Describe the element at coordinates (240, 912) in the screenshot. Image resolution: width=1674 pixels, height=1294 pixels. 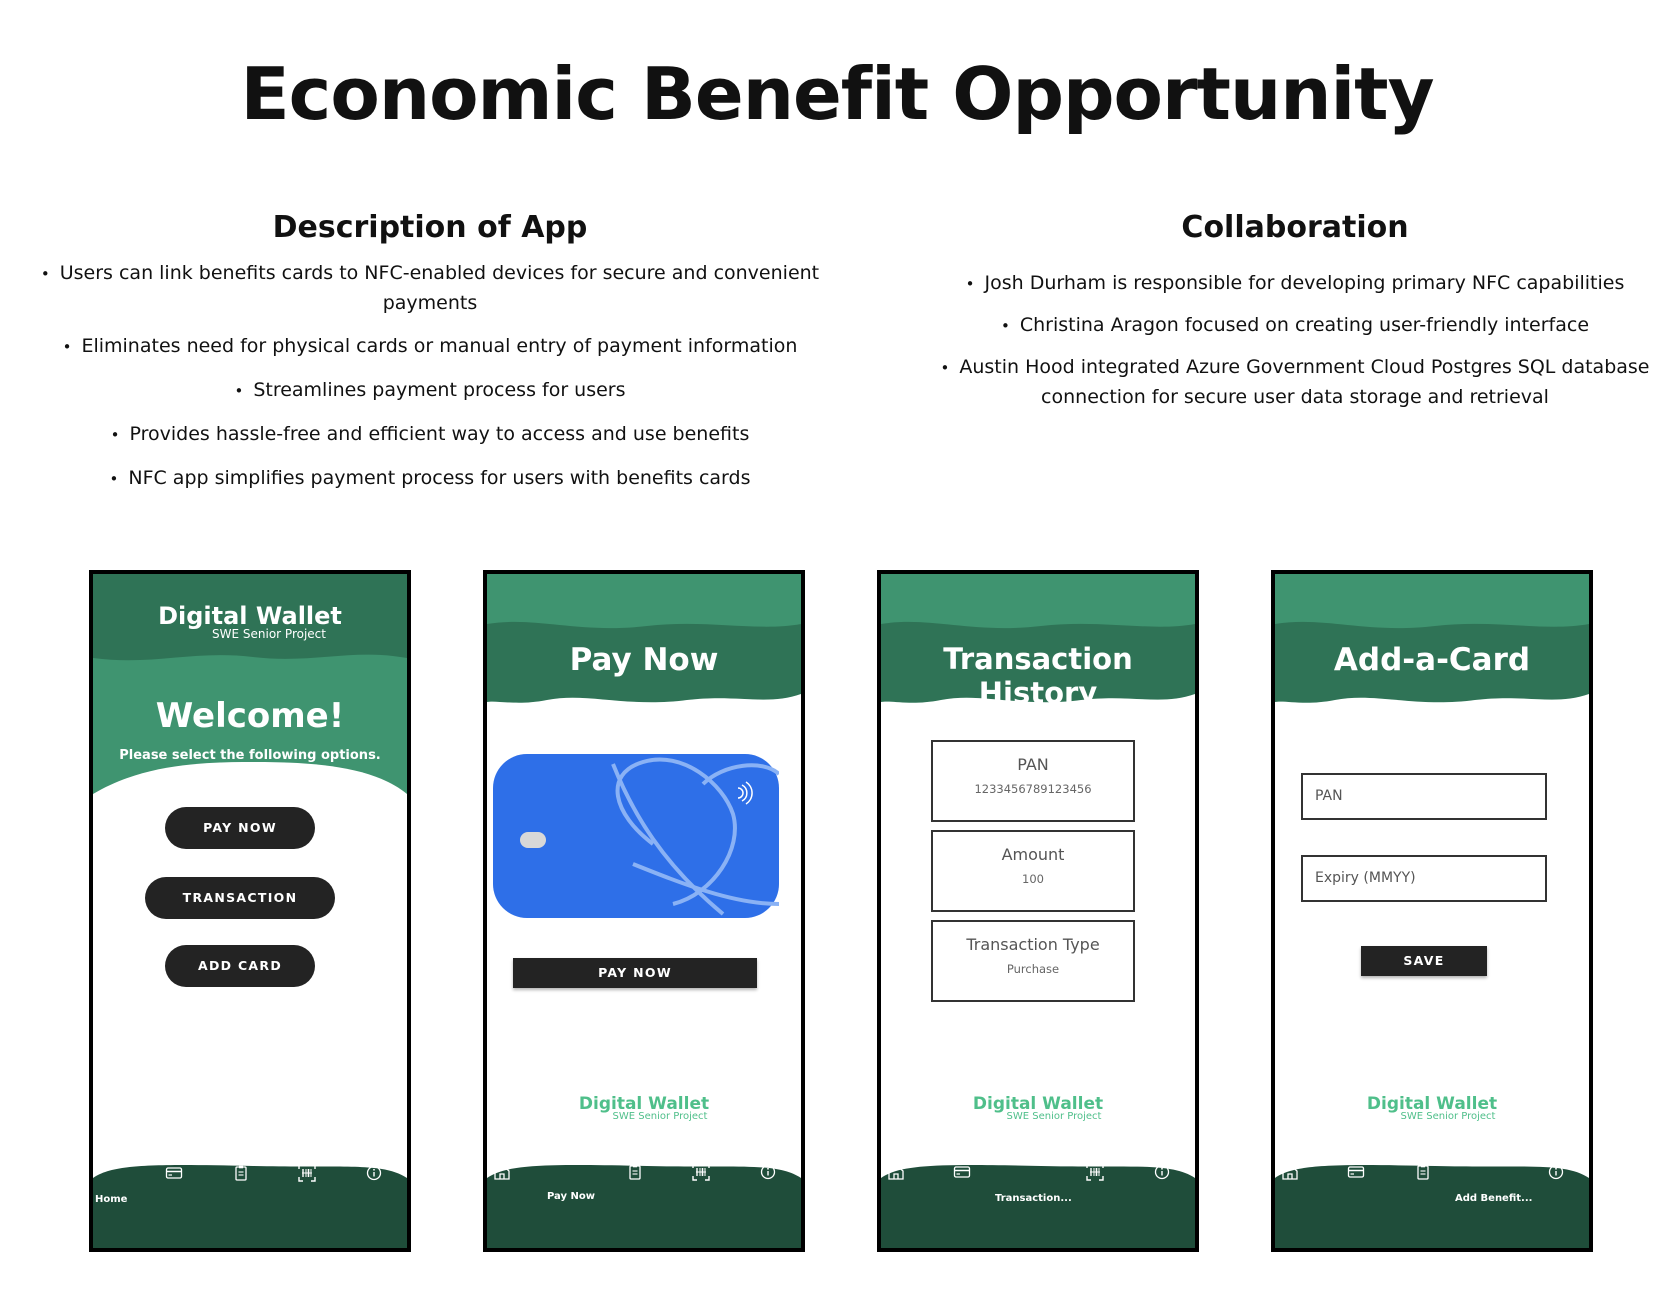
I see `transaction-history-button: TRANSACTION HISTORY` at that location.